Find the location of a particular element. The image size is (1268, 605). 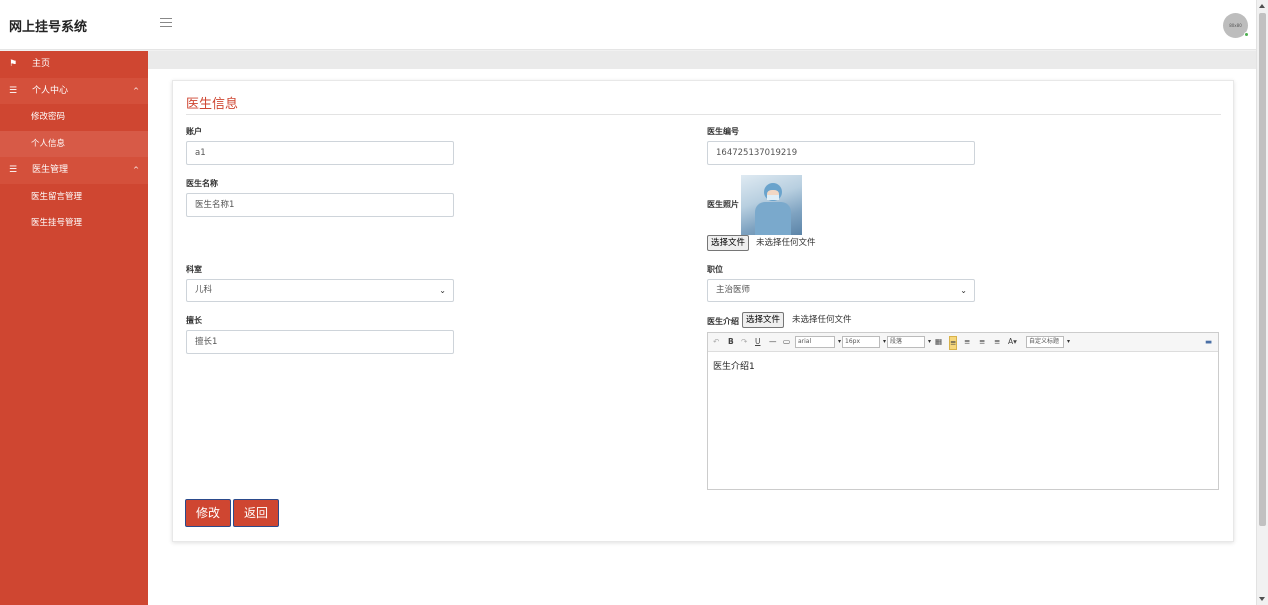

top-header: 网上挂号系统 80x80 is located at coordinates (628, 25).